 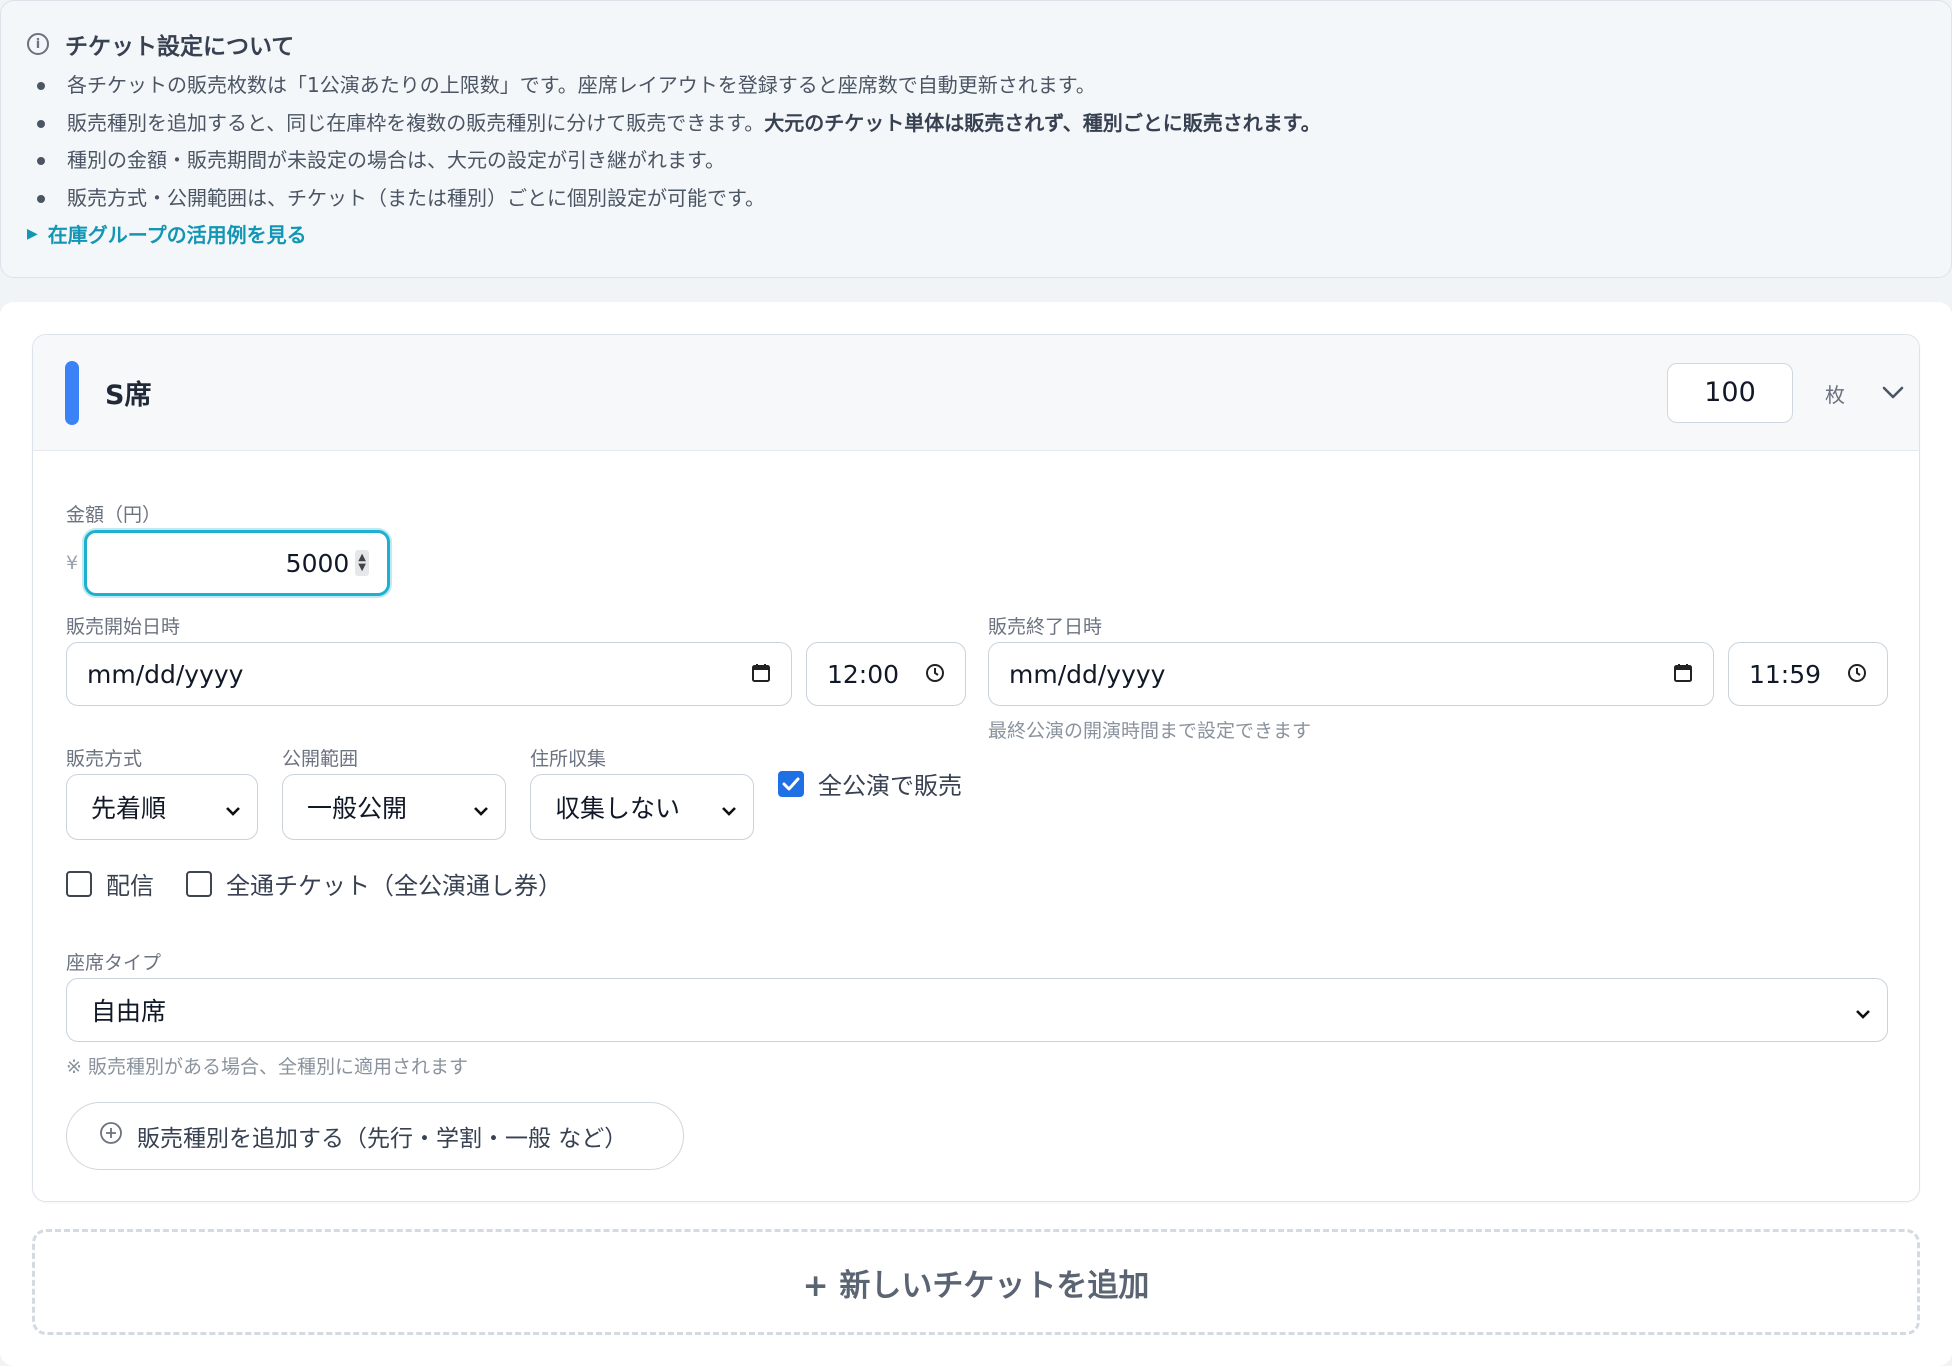 I want to click on sale-start-time-value: 12:00, so click(x=863, y=674).